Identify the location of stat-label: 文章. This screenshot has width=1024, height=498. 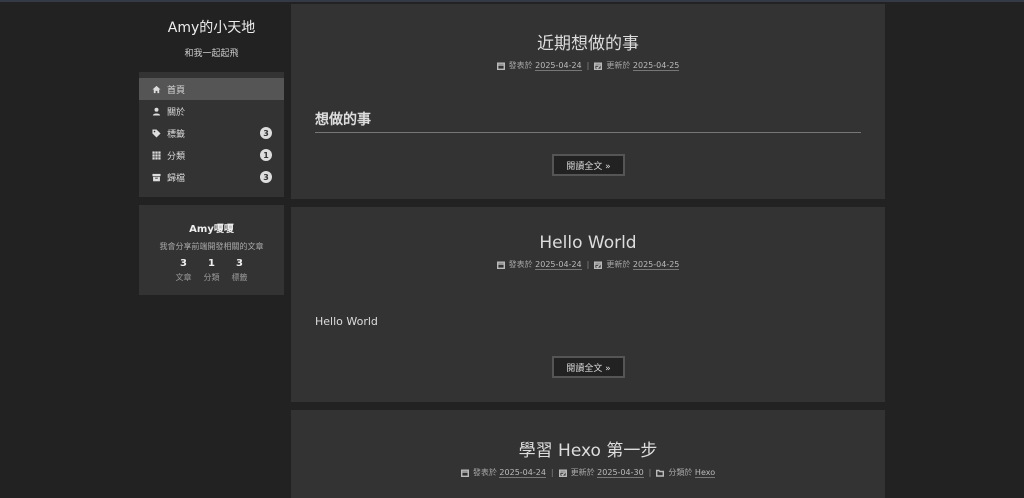
(183, 277).